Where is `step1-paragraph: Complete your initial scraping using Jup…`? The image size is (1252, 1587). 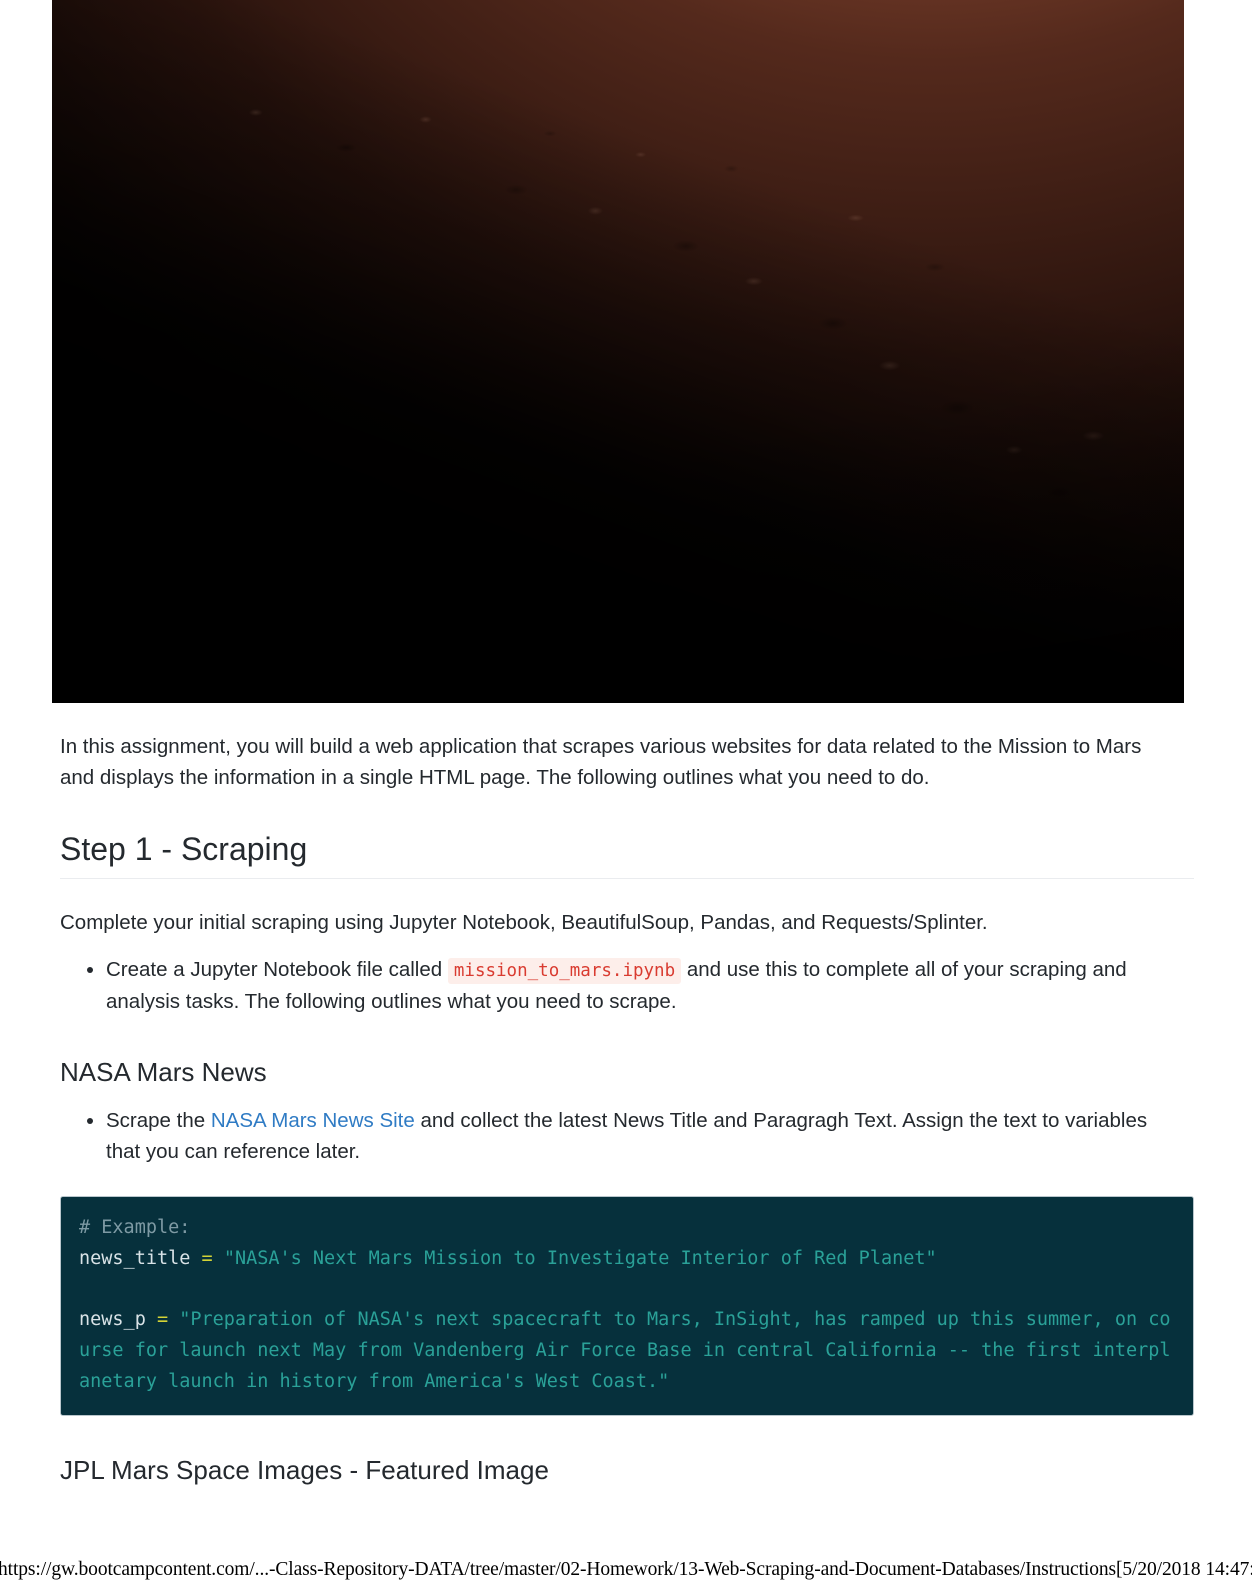
step1-paragraph: Complete your initial scraping using Jup… is located at coordinates (524, 923).